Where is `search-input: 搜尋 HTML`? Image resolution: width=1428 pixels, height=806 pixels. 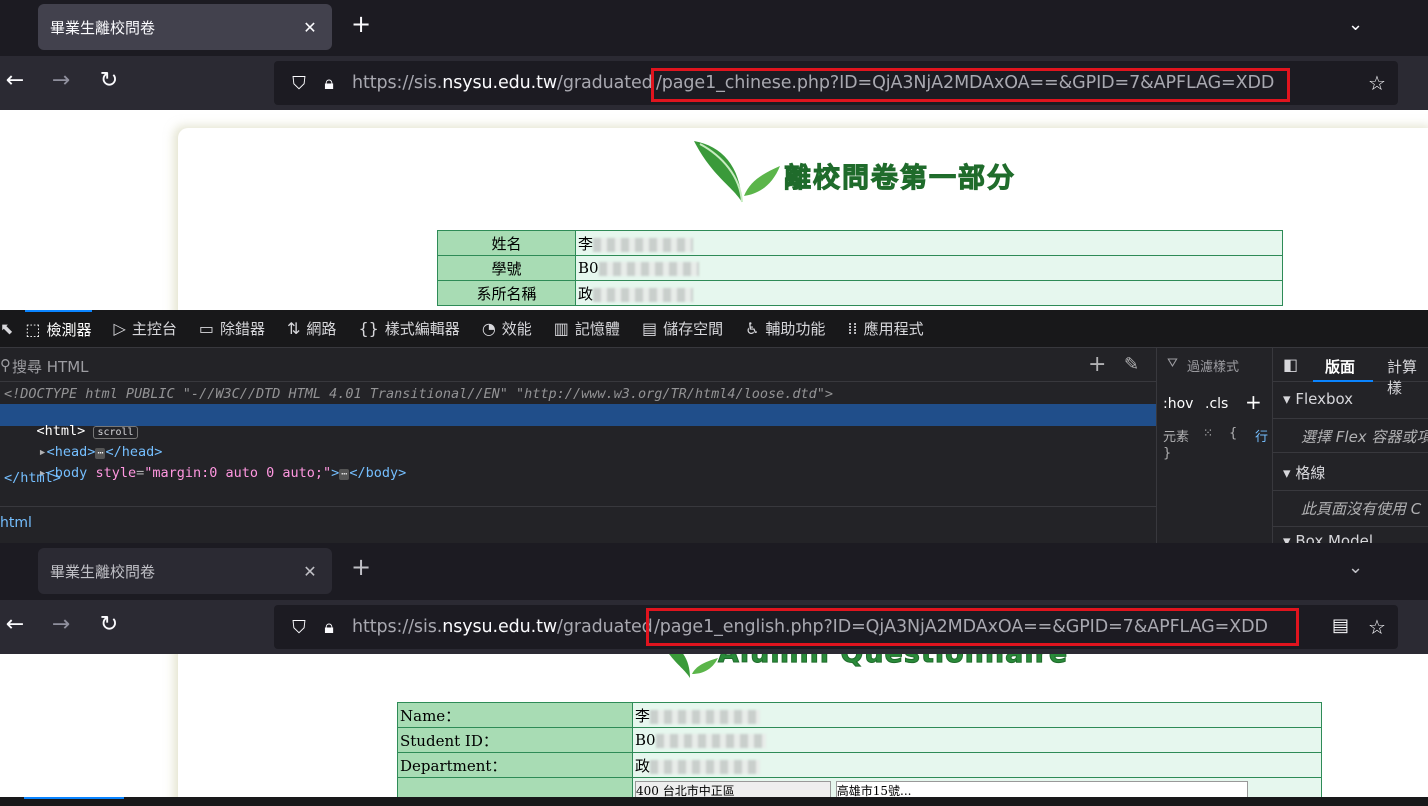
search-input: 搜尋 HTML is located at coordinates (50, 366).